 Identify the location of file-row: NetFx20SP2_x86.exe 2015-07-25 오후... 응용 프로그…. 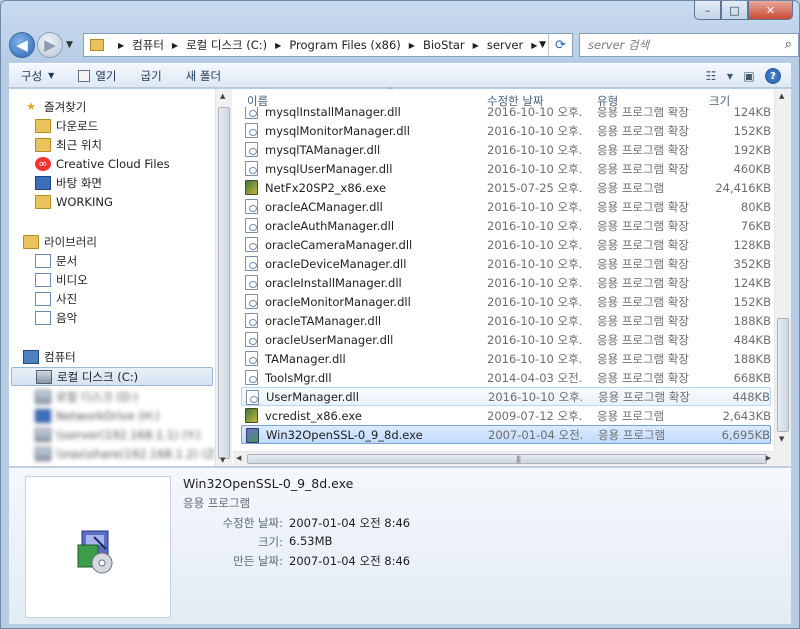
(506, 187).